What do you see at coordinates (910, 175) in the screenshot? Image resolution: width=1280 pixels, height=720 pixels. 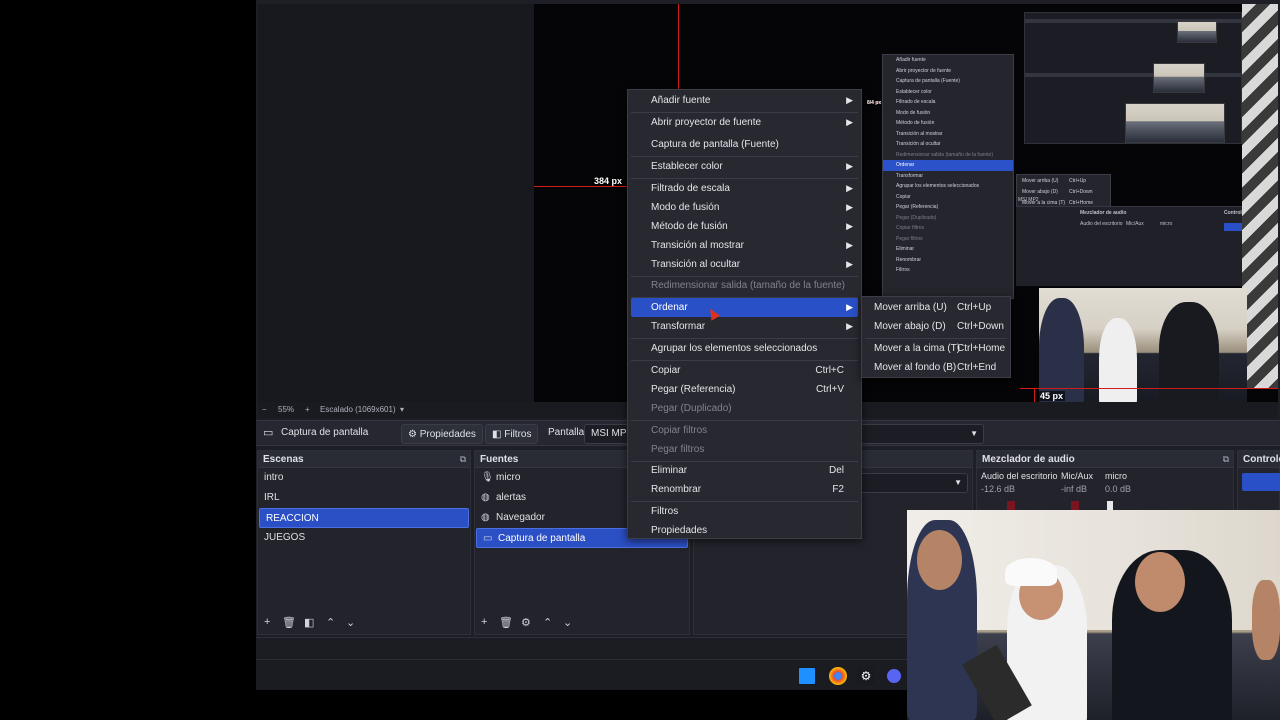 I see `mini-menu-item: Transformar` at bounding box center [910, 175].